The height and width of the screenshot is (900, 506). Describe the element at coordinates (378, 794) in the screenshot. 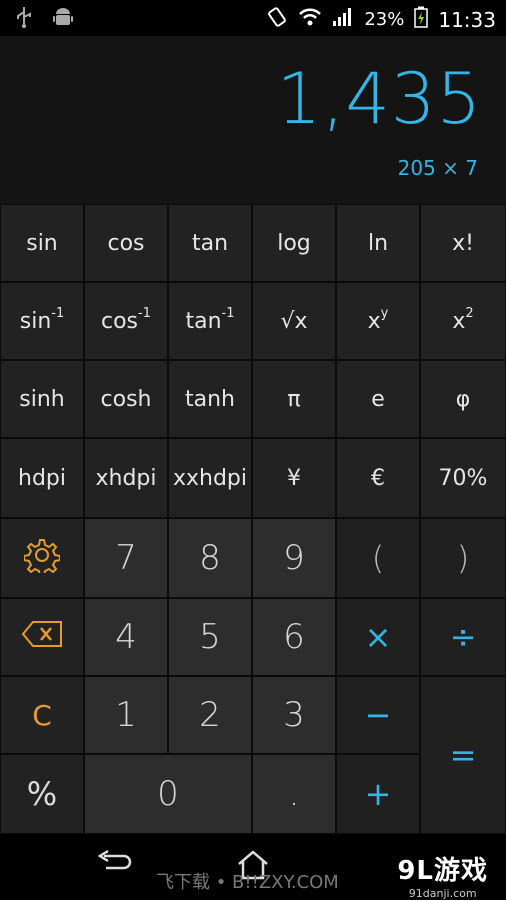

I see `plus-button: +` at that location.